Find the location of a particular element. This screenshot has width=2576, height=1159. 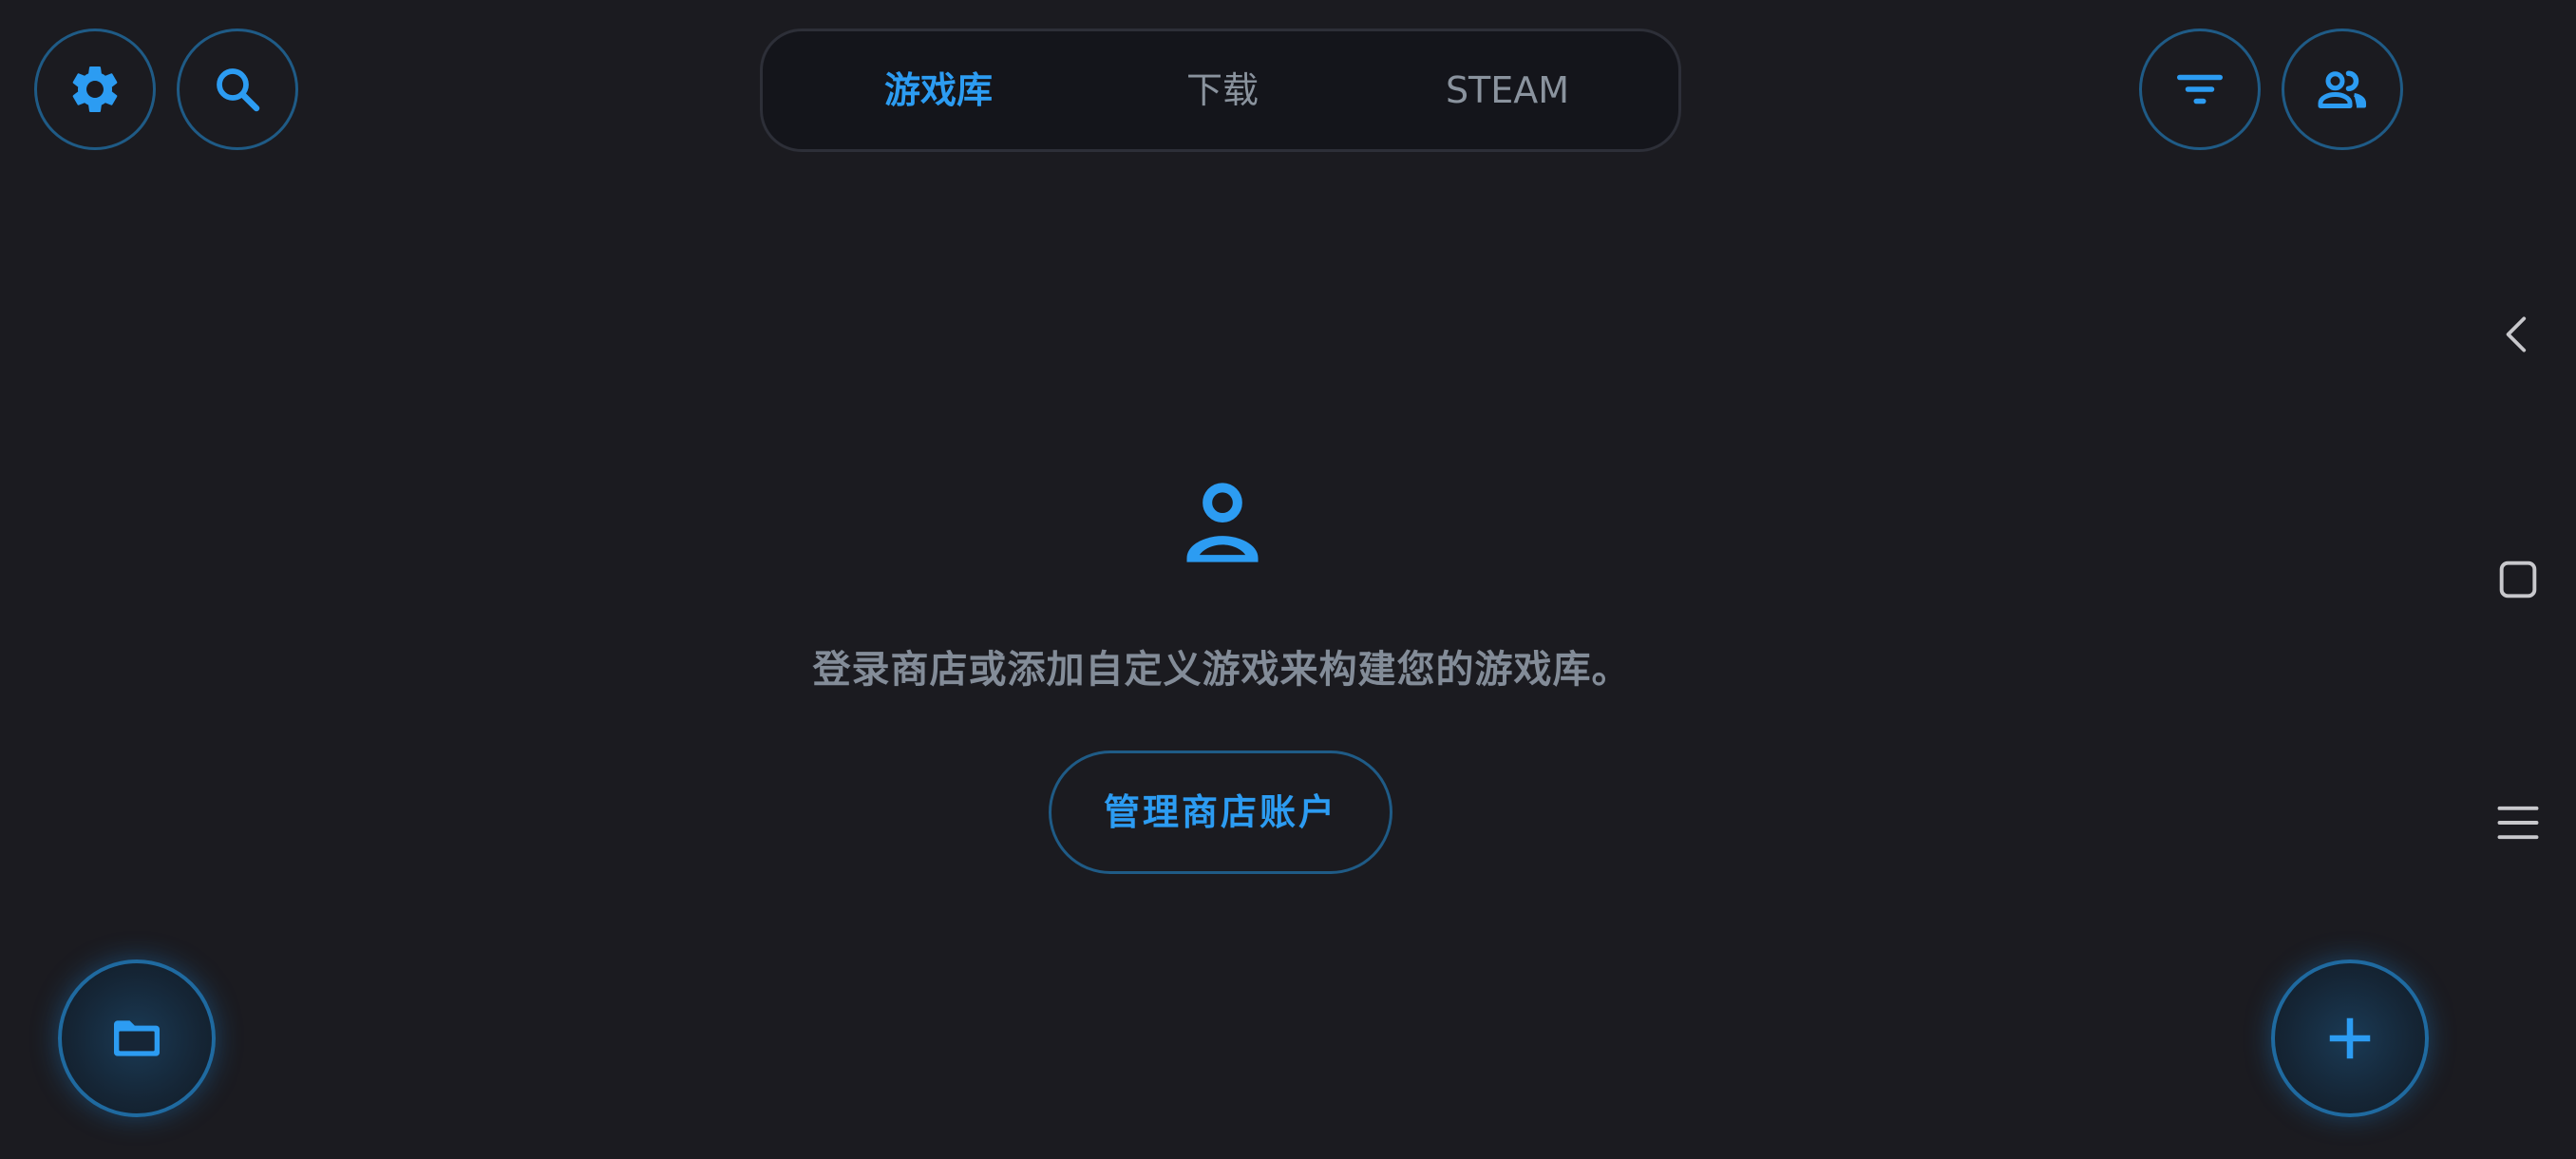

menu-lines-icon is located at coordinates (2518, 823).